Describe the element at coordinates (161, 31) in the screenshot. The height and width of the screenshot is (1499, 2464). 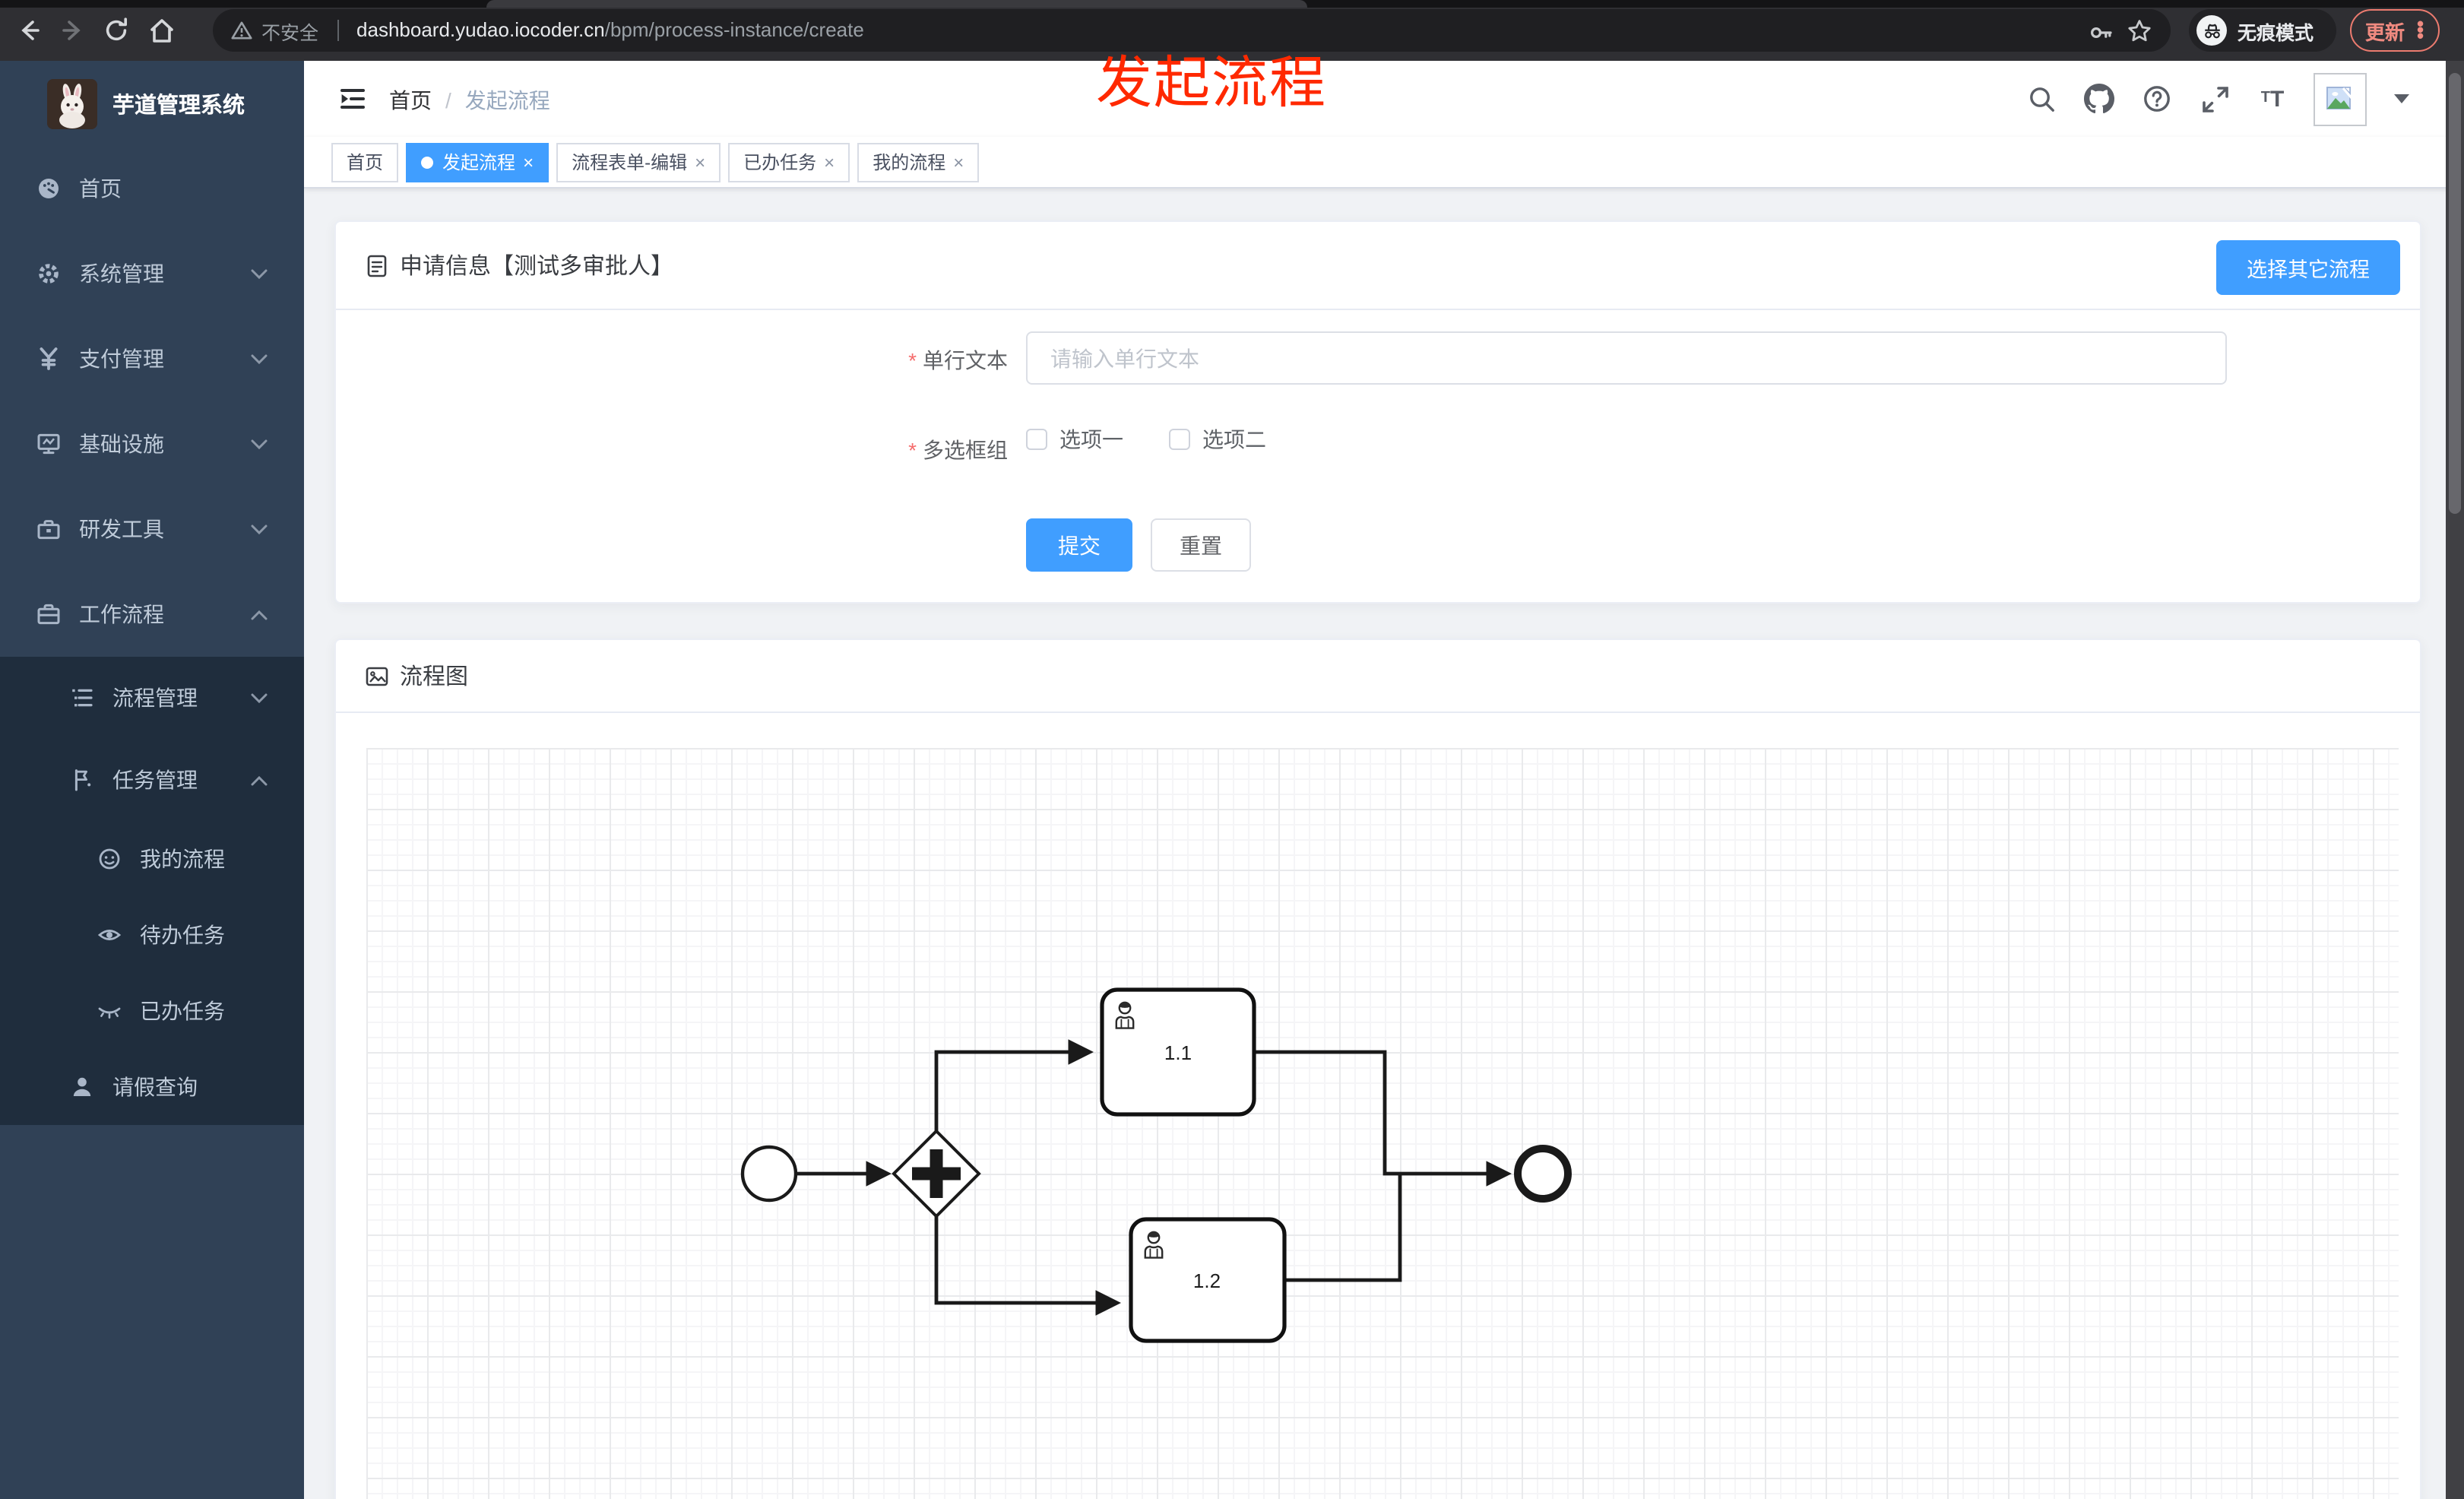
I see `browser-home-button` at that location.